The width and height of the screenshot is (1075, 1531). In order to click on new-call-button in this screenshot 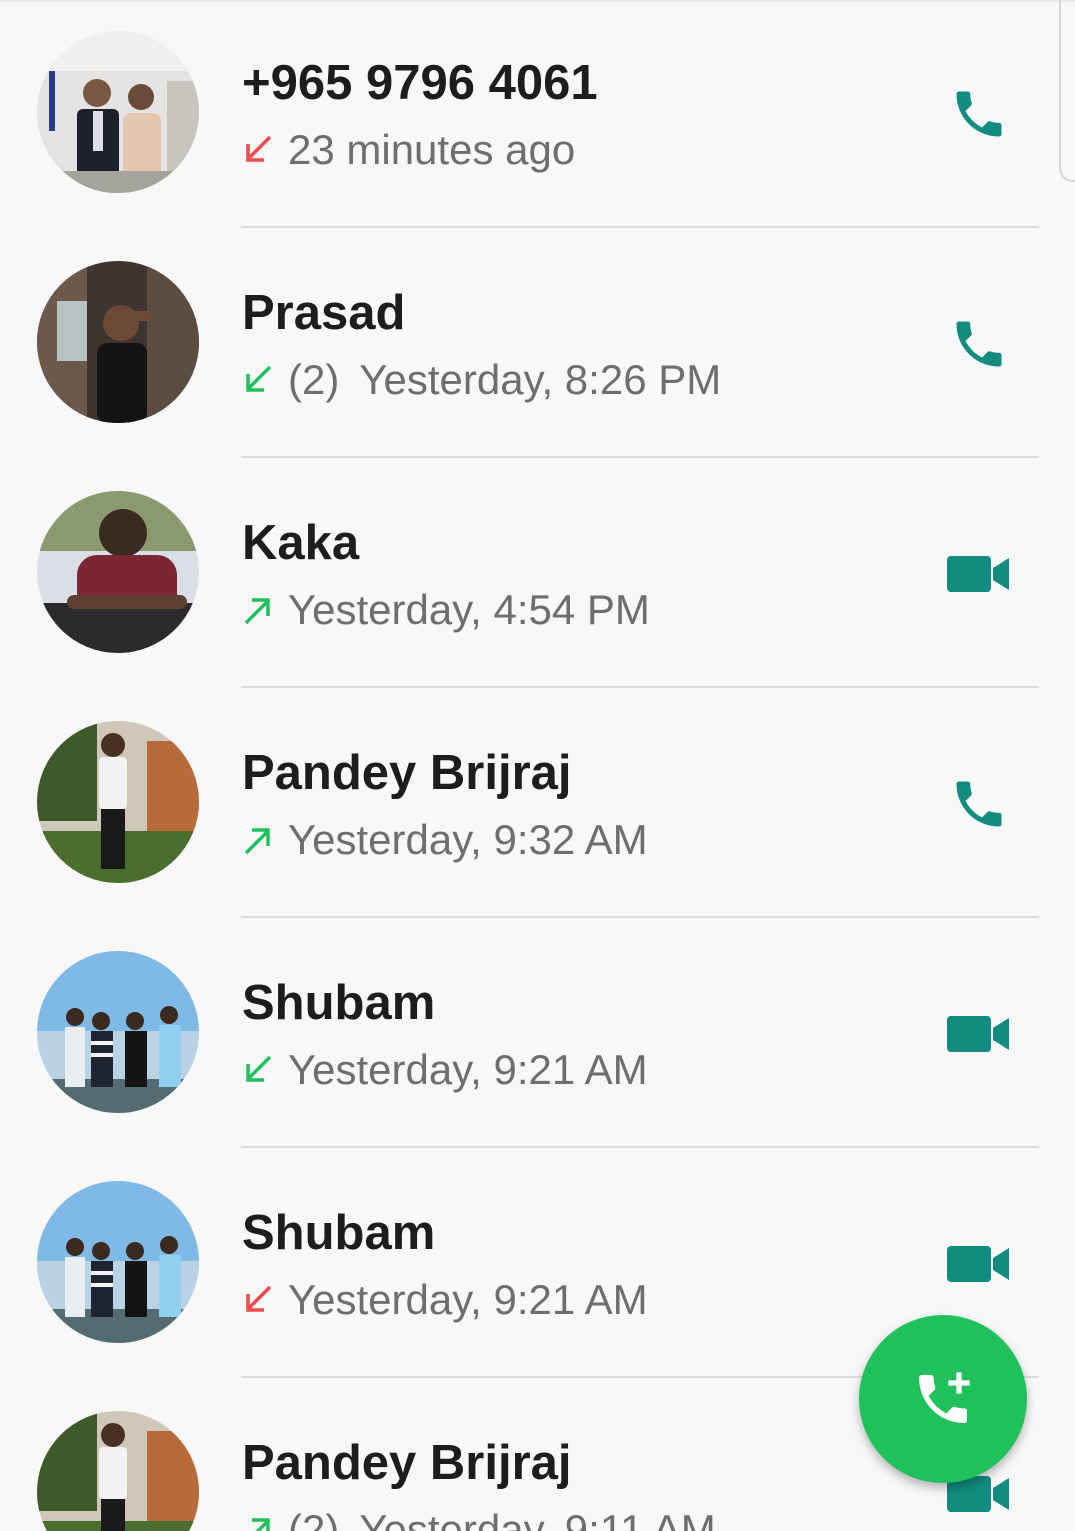, I will do `click(943, 1399)`.